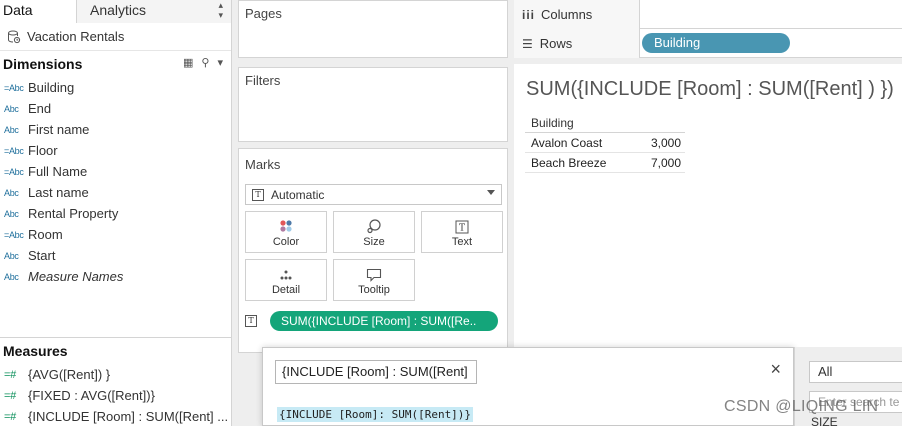 The width and height of the screenshot is (902, 426). I want to click on columns-shelf: iii Columns, so click(708, 14).